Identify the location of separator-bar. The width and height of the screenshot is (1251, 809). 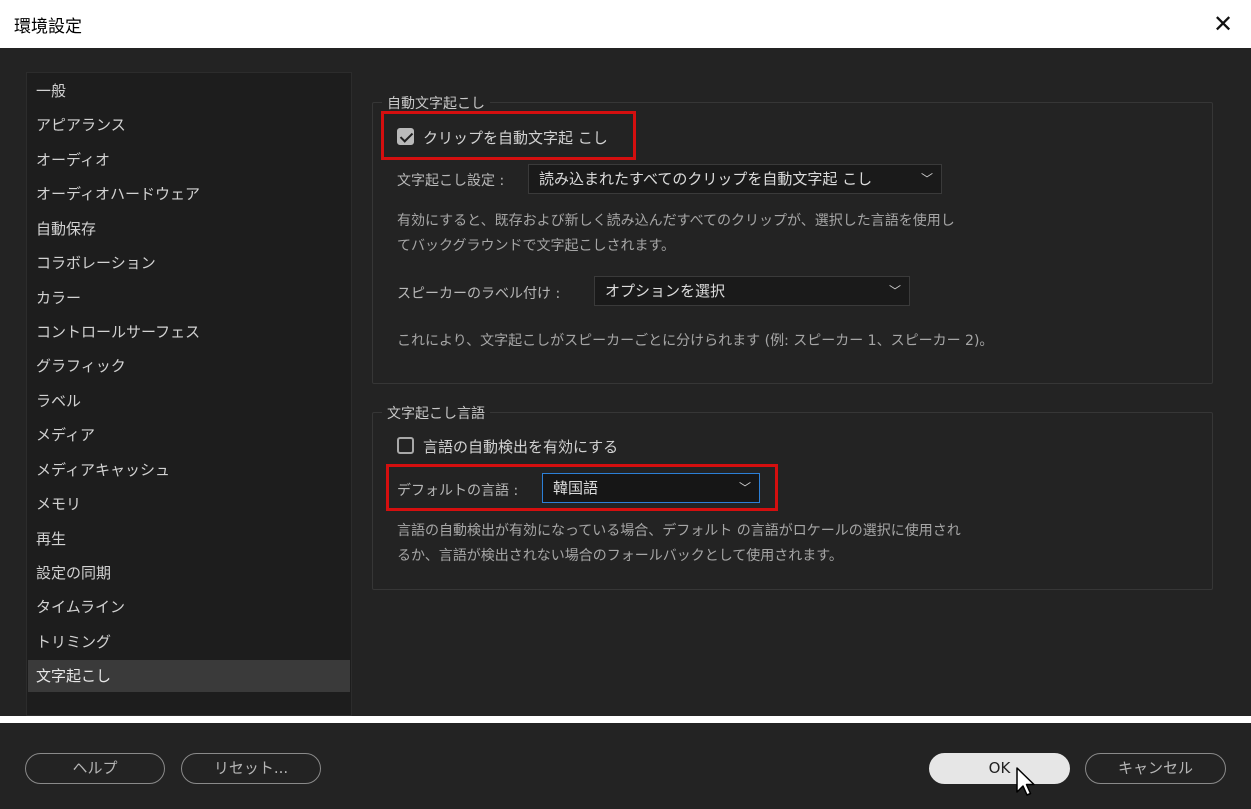
(625, 719).